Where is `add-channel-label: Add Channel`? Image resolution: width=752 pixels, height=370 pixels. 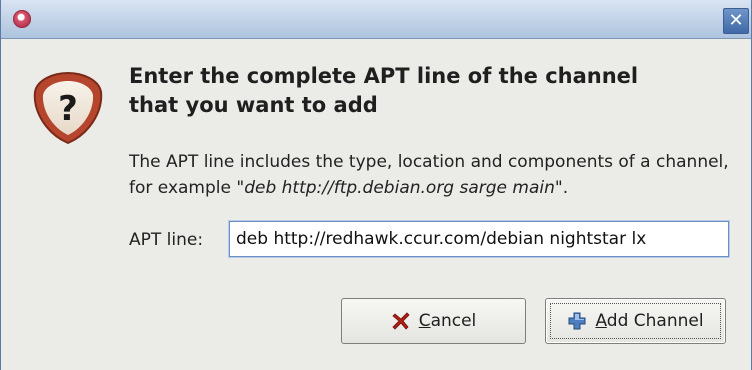 add-channel-label: Add Channel is located at coordinates (649, 321).